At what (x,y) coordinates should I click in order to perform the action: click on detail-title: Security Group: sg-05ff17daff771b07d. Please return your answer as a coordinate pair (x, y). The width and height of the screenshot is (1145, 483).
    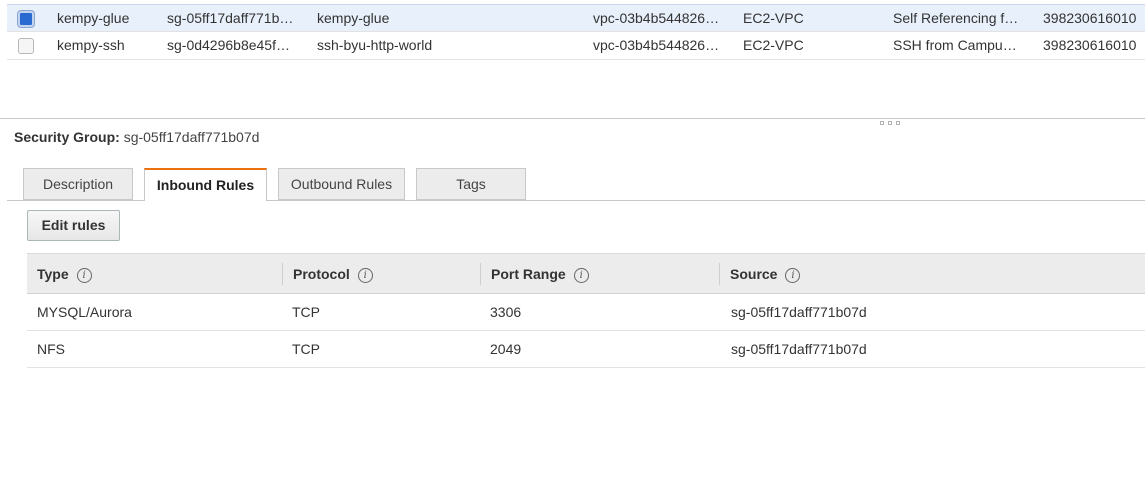
    Looking at the image, I should click on (136, 137).